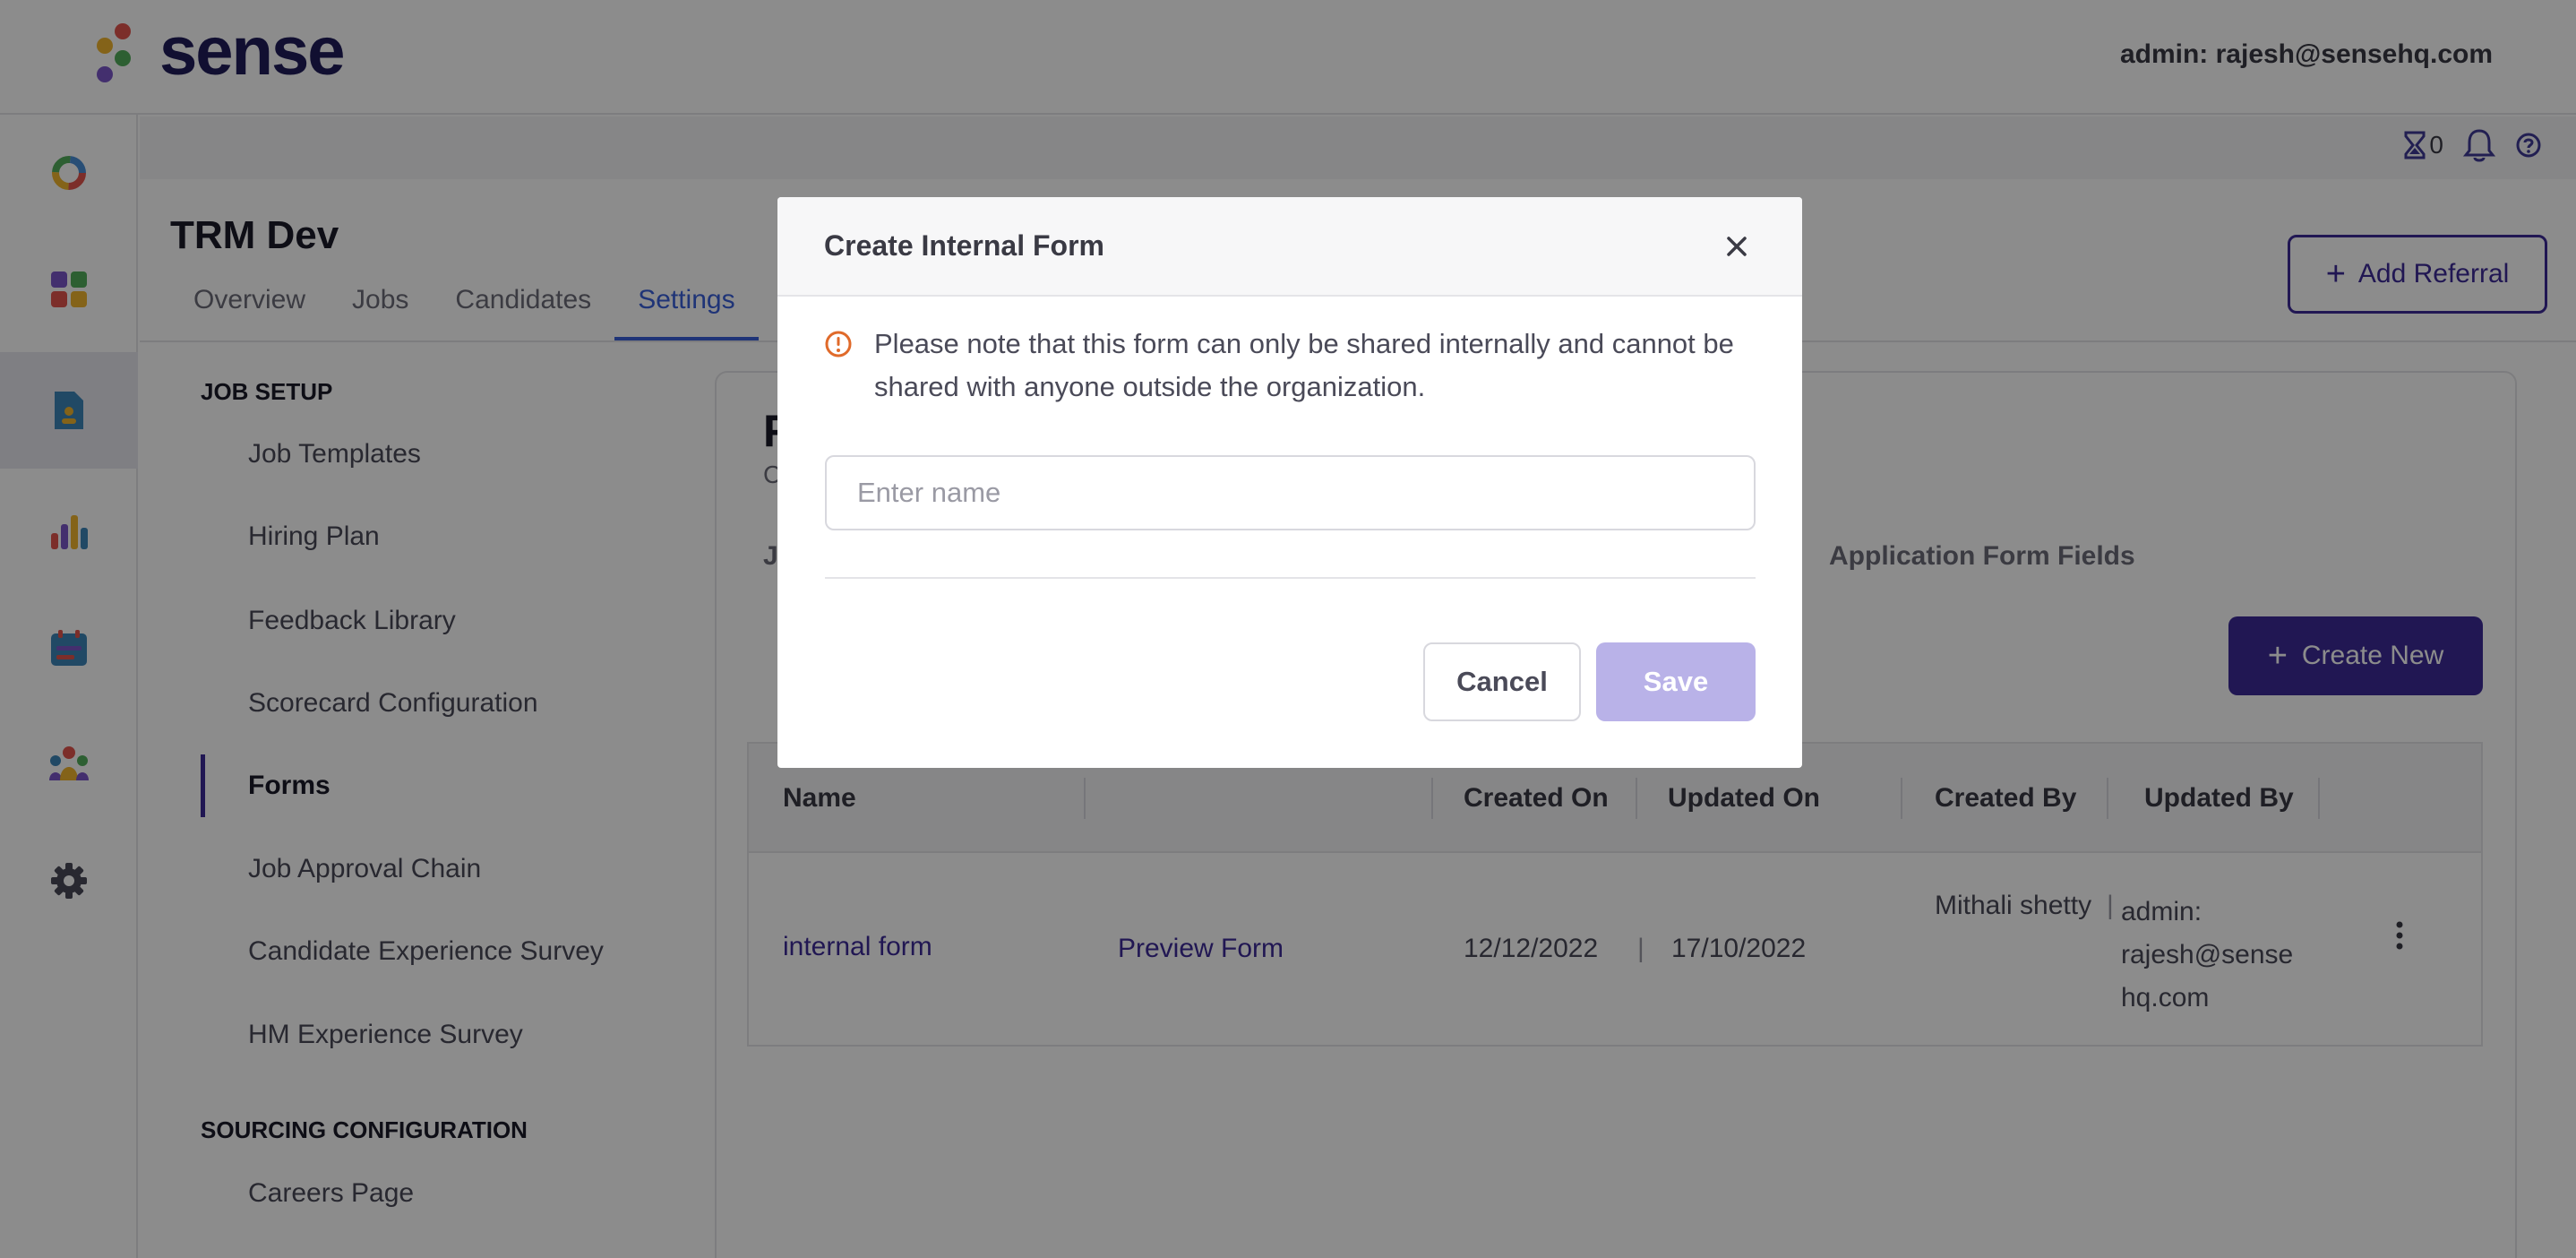  What do you see at coordinates (1502, 681) in the screenshot?
I see `cancel-button: Cancel` at bounding box center [1502, 681].